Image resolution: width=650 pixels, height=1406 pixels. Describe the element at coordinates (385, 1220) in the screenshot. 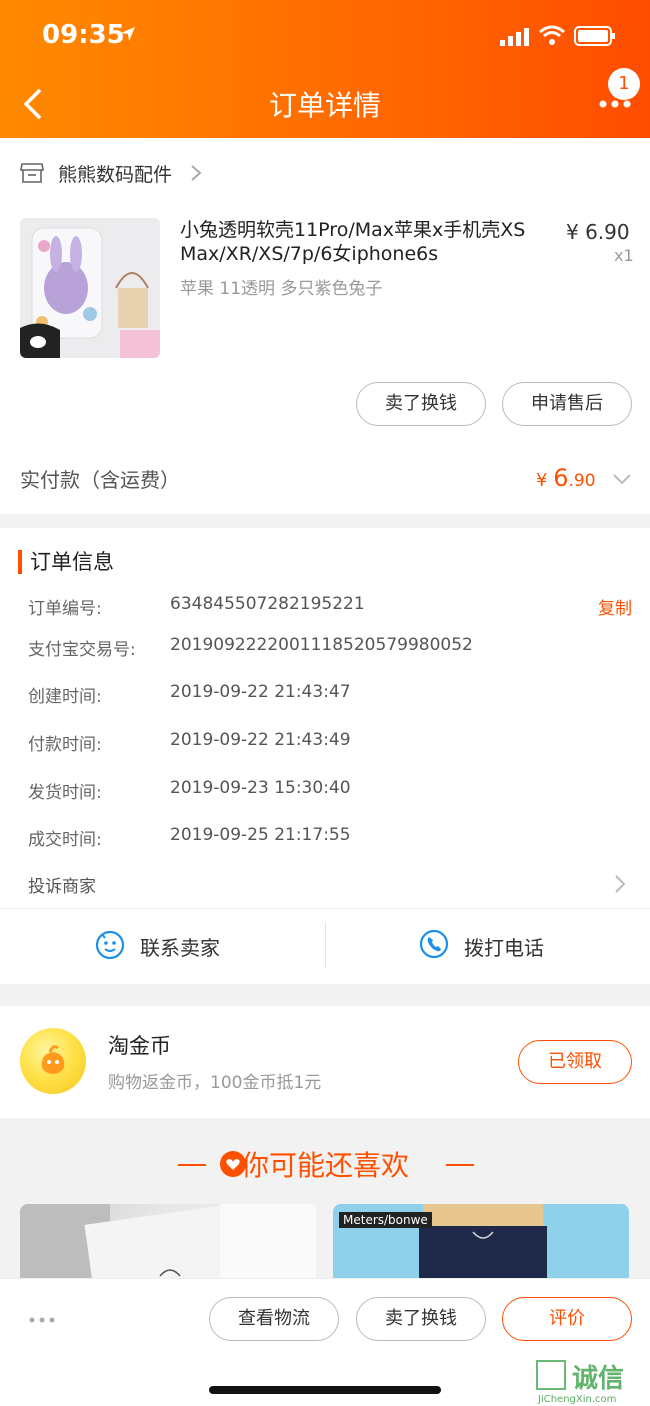

I see `brand-tag: Meters/bonwe` at that location.